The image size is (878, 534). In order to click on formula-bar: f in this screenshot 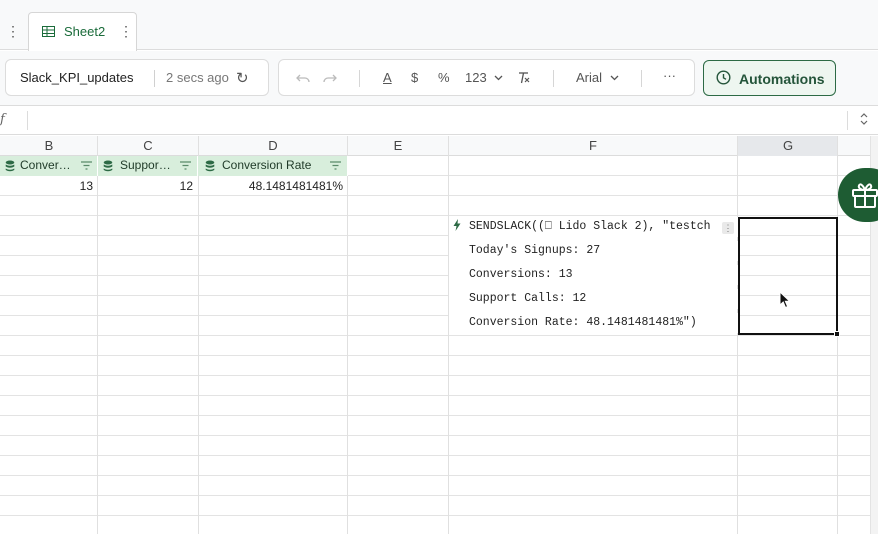, I will do `click(439, 120)`.